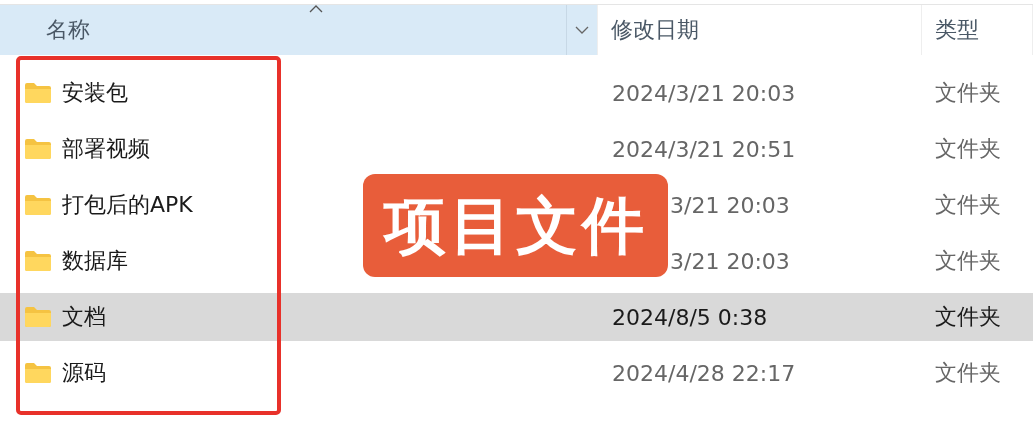 The image size is (1033, 443). I want to click on column-label: 类型, so click(957, 30).